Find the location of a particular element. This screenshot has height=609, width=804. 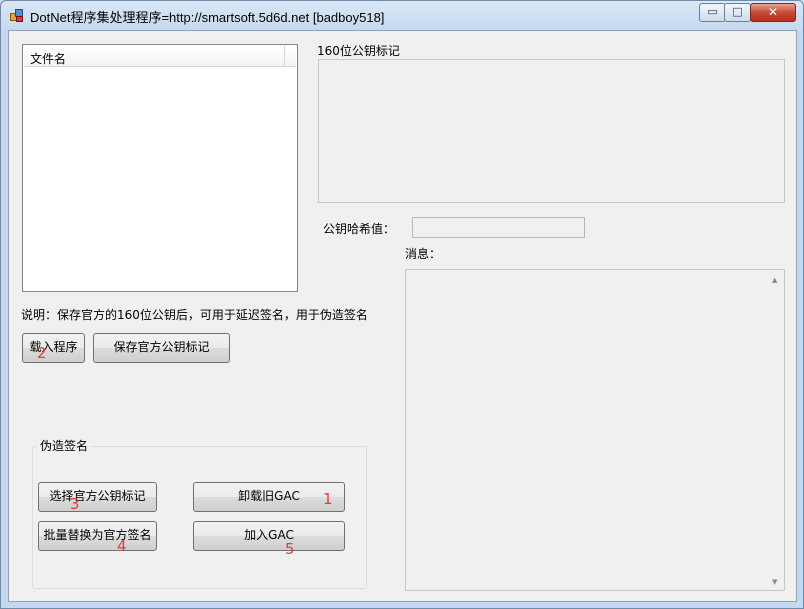

public-key-textbox is located at coordinates (551, 131).